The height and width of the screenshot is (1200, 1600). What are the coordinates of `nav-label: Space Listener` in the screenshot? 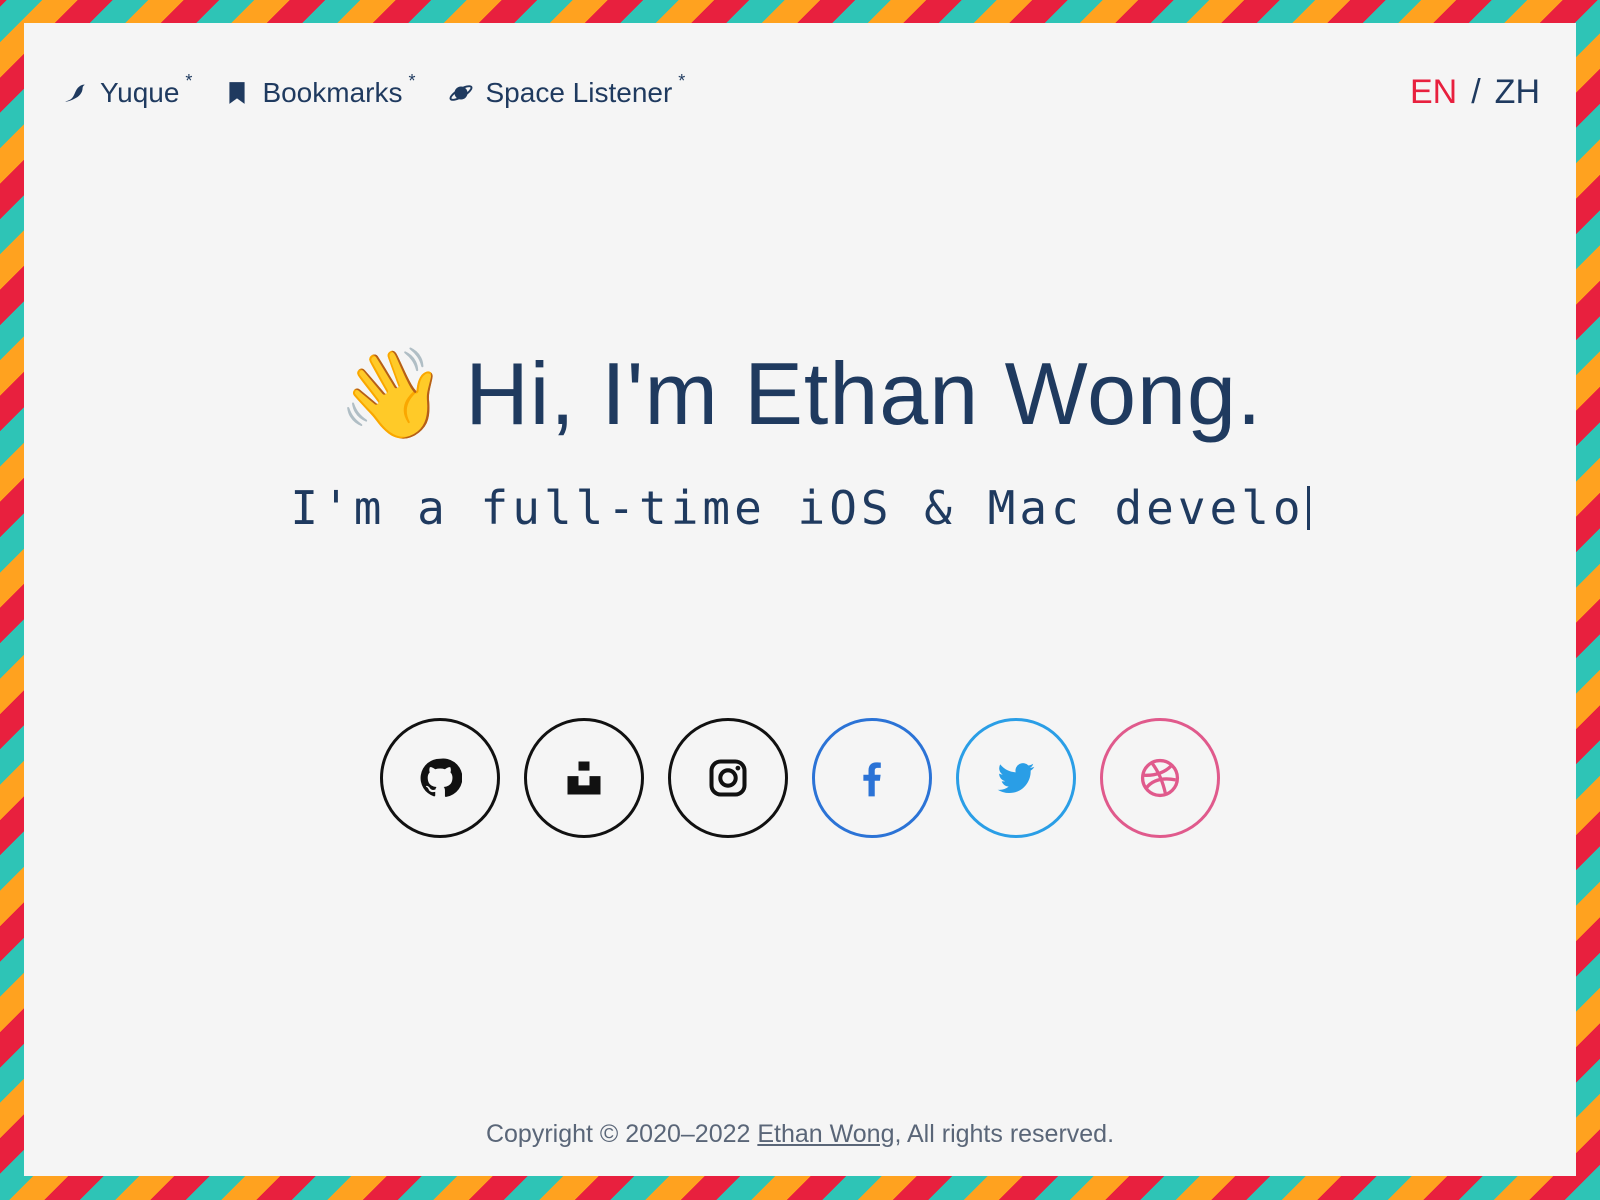 It's located at (579, 92).